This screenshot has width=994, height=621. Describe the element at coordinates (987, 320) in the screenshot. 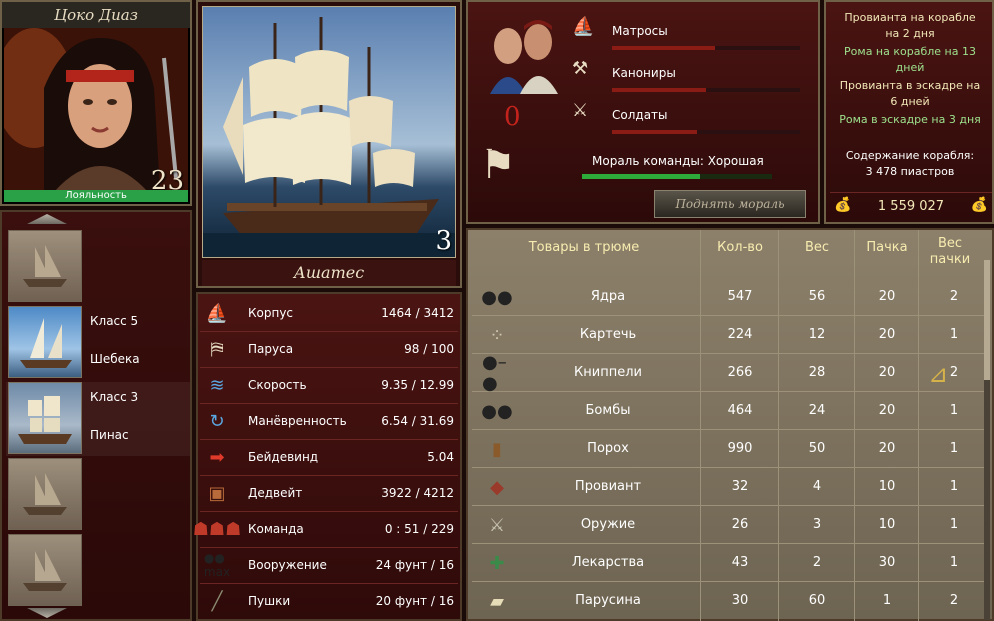

I see `scrollbar-thumb` at that location.